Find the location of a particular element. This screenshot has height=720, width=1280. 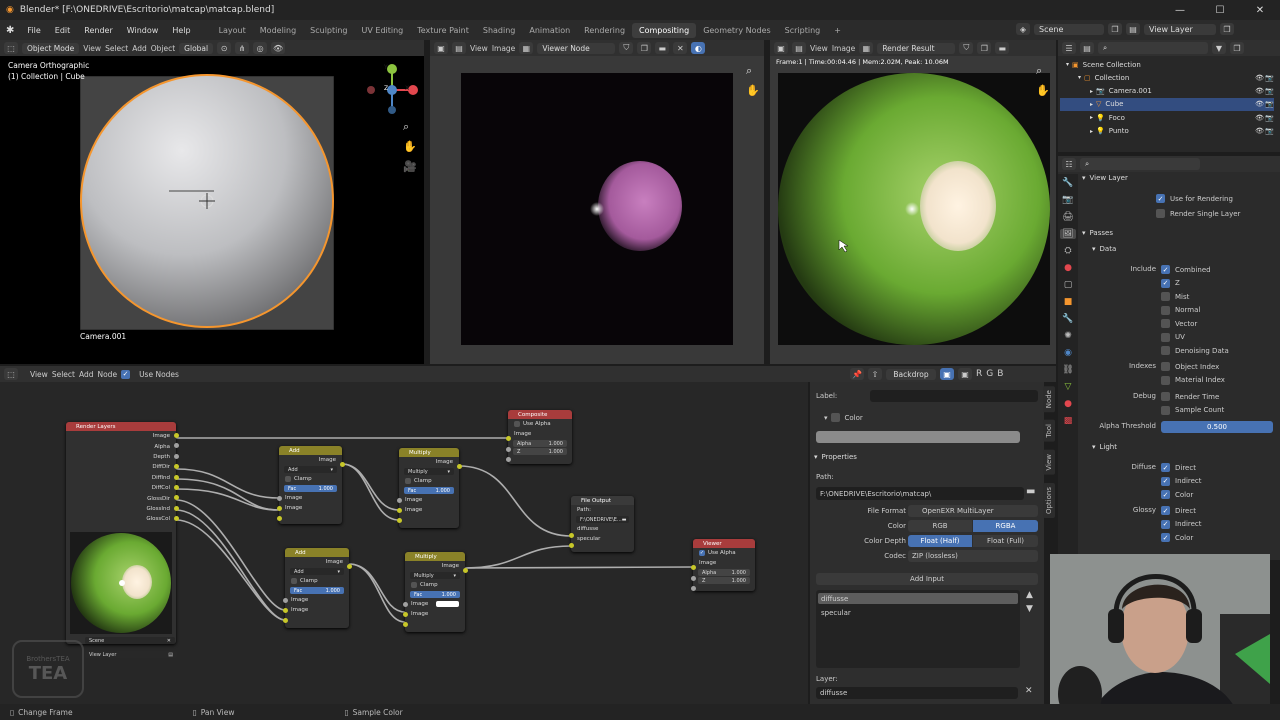

texture-tab-icon: ▩ is located at coordinates (1068, 421).